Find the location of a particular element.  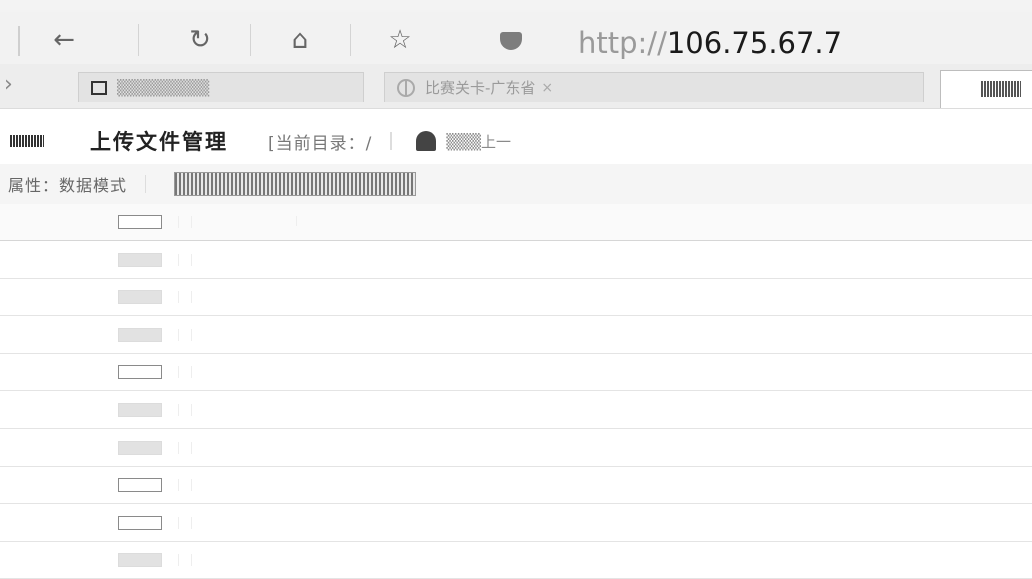

file-list-header-row is located at coordinates (516, 222).